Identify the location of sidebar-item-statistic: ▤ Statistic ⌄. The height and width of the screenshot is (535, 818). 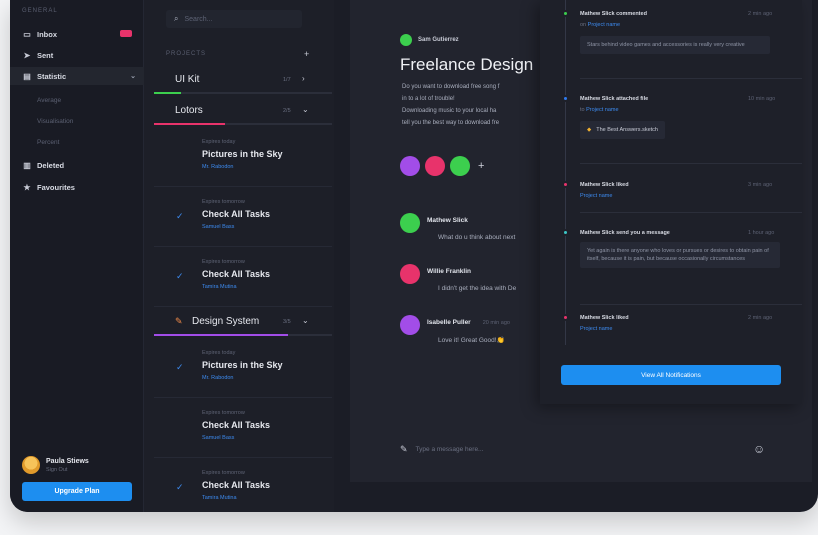
(77, 76).